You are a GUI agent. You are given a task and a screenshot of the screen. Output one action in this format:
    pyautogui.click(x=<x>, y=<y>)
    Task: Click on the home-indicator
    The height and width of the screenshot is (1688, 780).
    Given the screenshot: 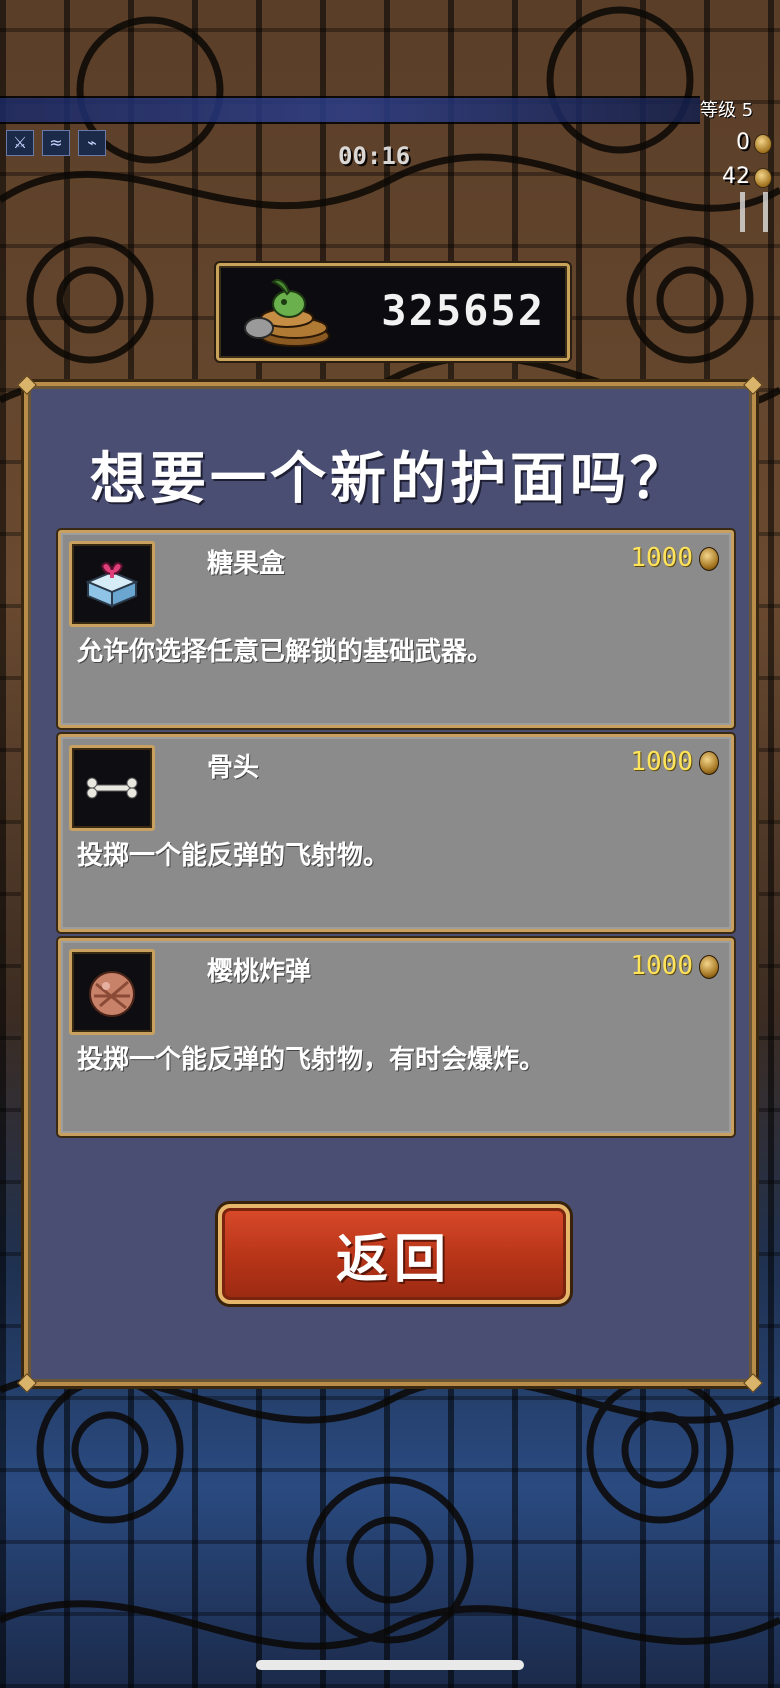 What is the action you would take?
    pyautogui.click(x=390, y=1665)
    